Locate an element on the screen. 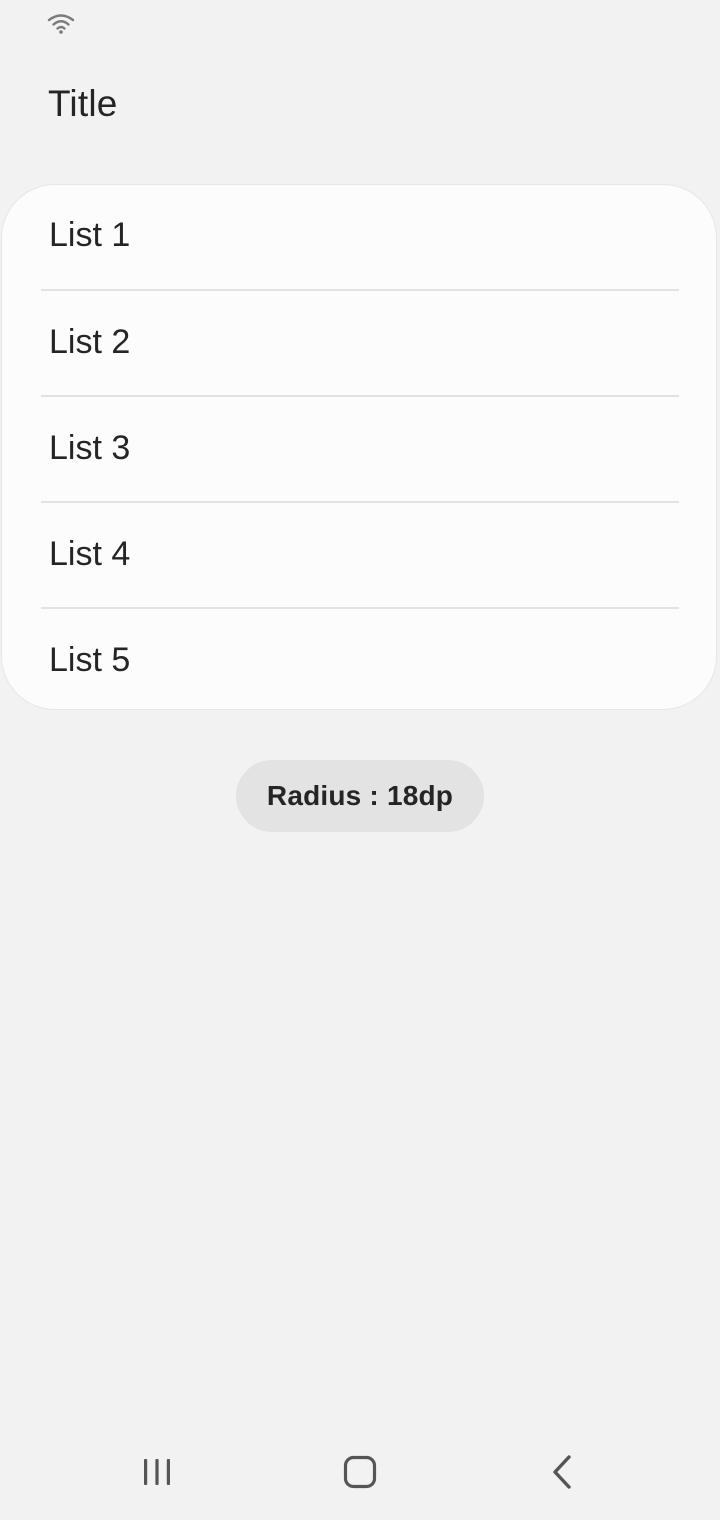 The image size is (720, 1520). home-button is located at coordinates (360, 1472).